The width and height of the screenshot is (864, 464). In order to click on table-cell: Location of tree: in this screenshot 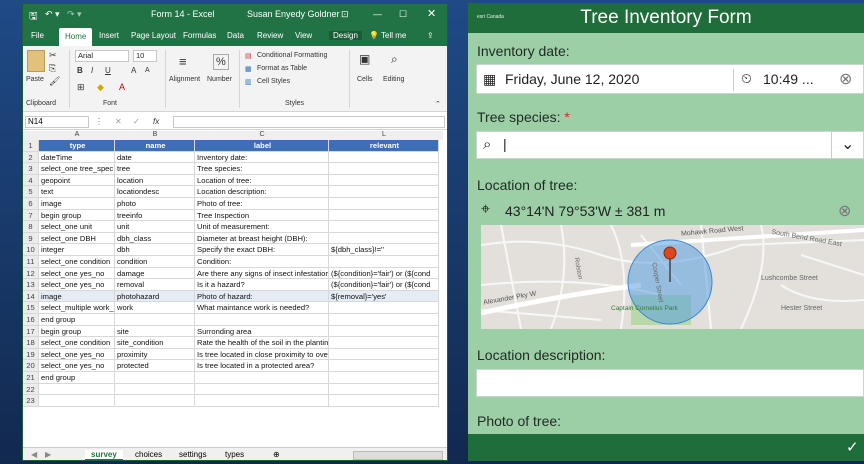, I will do `click(262, 180)`.